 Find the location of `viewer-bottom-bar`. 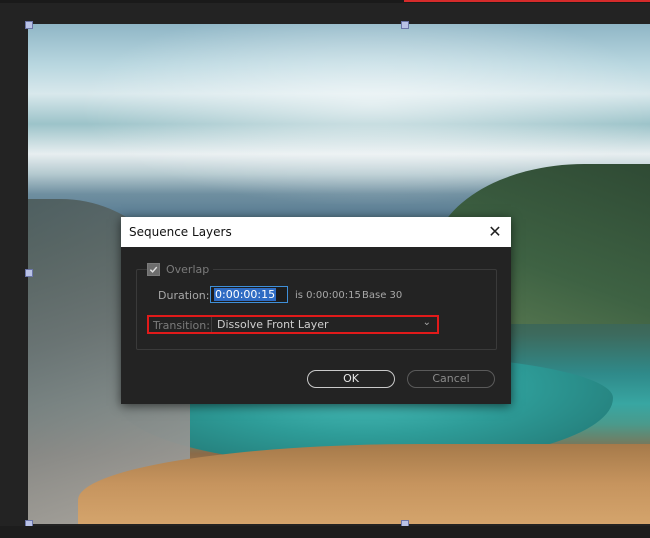

viewer-bottom-bar is located at coordinates (325, 532).